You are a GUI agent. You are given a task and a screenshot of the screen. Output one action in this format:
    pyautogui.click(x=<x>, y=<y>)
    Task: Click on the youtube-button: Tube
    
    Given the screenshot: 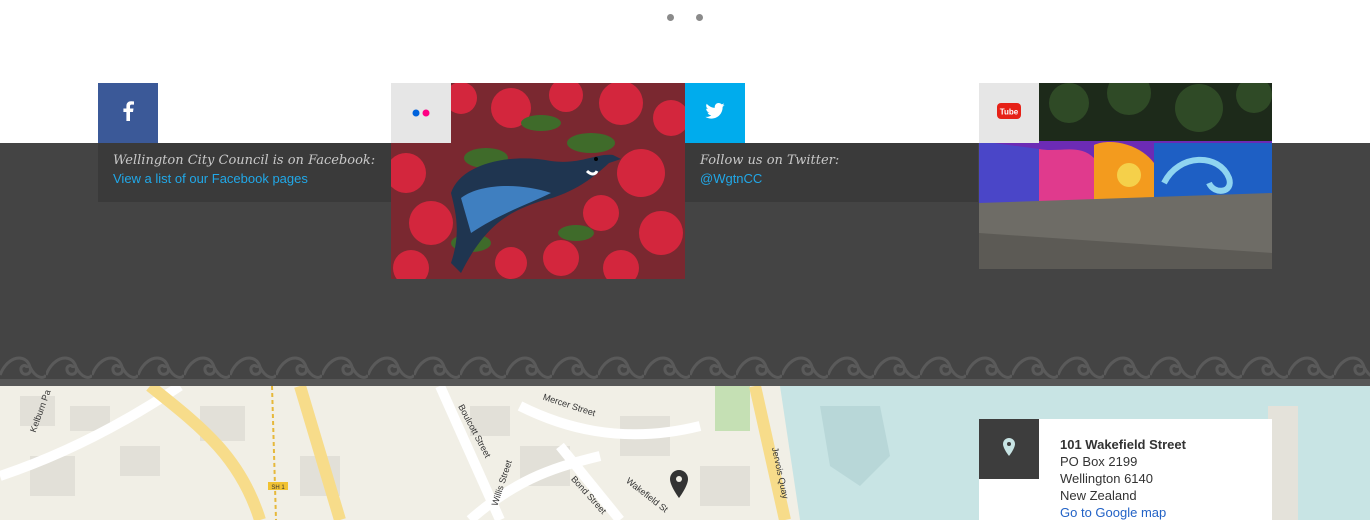 What is the action you would take?
    pyautogui.click(x=1009, y=113)
    